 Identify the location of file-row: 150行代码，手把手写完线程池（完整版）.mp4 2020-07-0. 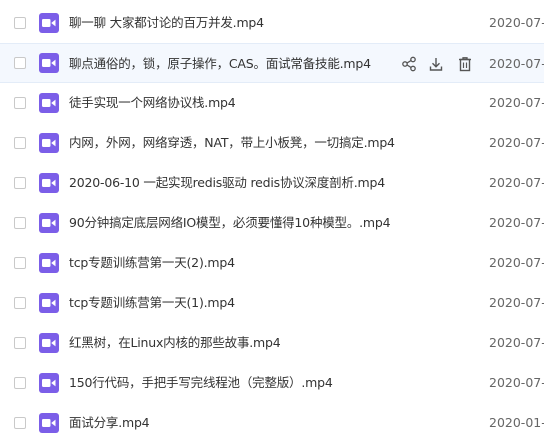
(272, 383).